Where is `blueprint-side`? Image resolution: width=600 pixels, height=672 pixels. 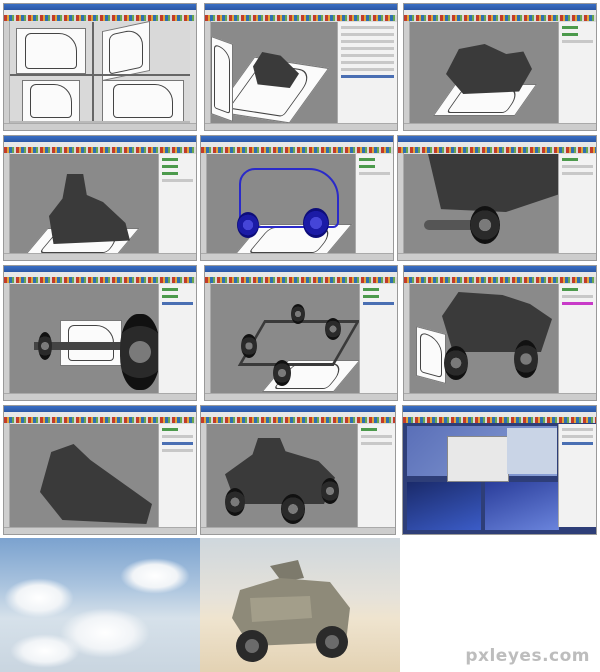
blueprint-side is located at coordinates (143, 101).